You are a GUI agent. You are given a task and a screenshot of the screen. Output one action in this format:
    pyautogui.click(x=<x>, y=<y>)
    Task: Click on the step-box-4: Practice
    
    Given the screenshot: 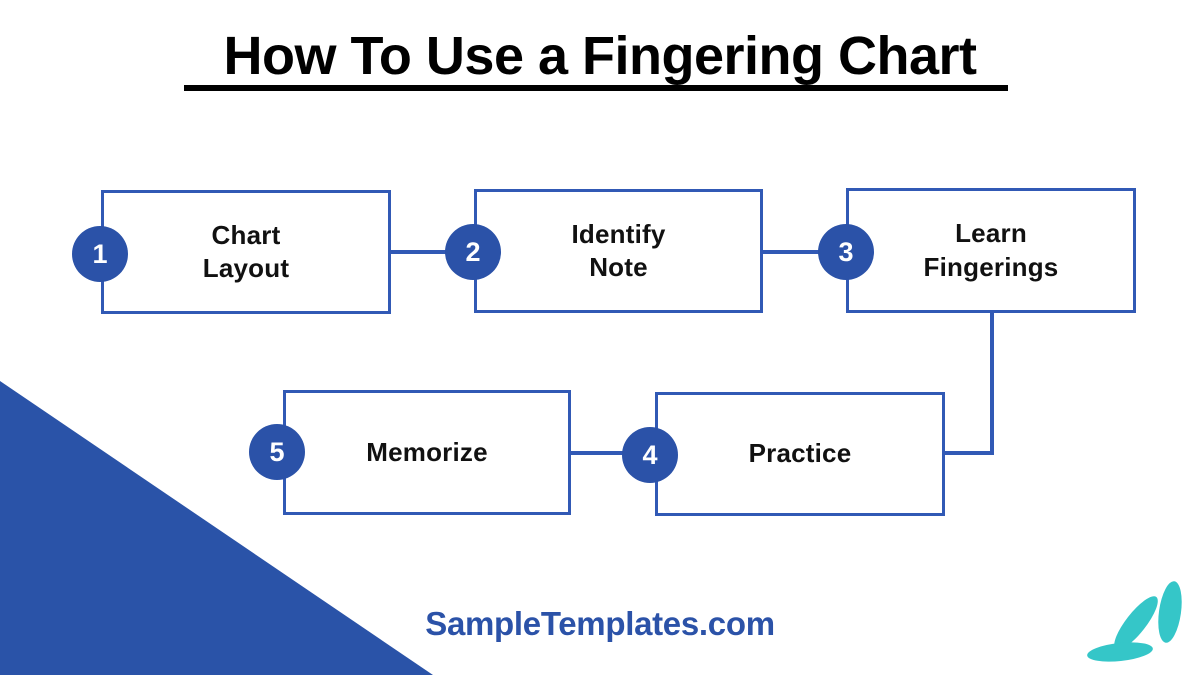 What is the action you would take?
    pyautogui.click(x=800, y=454)
    